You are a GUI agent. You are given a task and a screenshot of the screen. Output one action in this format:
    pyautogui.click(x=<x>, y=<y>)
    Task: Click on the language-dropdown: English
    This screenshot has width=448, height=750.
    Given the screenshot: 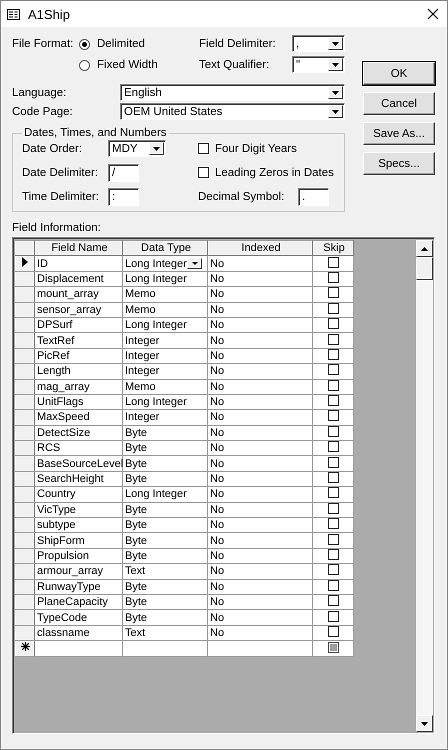 What is the action you would take?
    pyautogui.click(x=232, y=92)
    